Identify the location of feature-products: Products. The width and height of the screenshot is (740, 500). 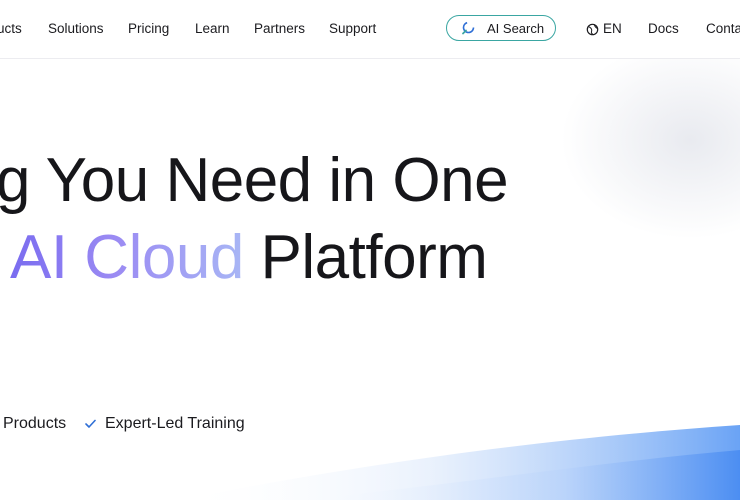
(35, 423).